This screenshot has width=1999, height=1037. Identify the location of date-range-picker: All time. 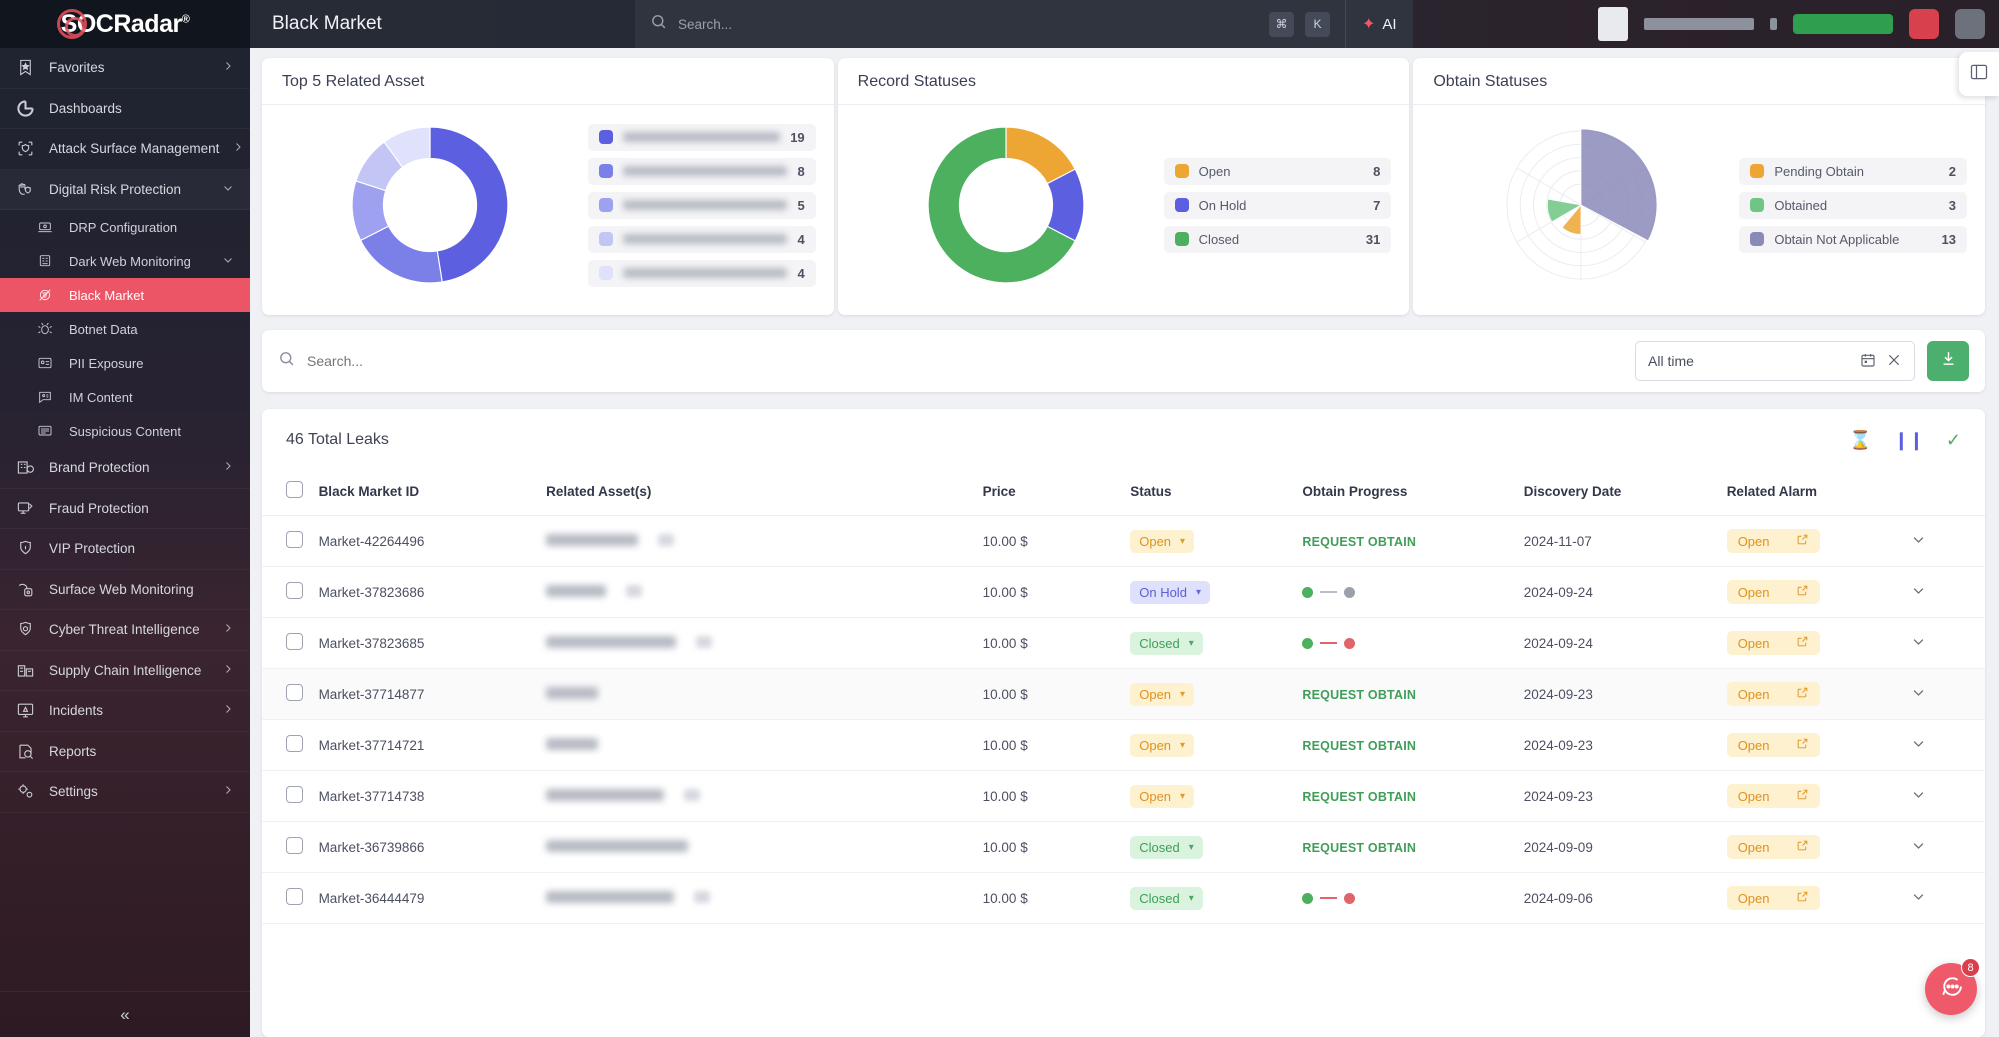
(1775, 361).